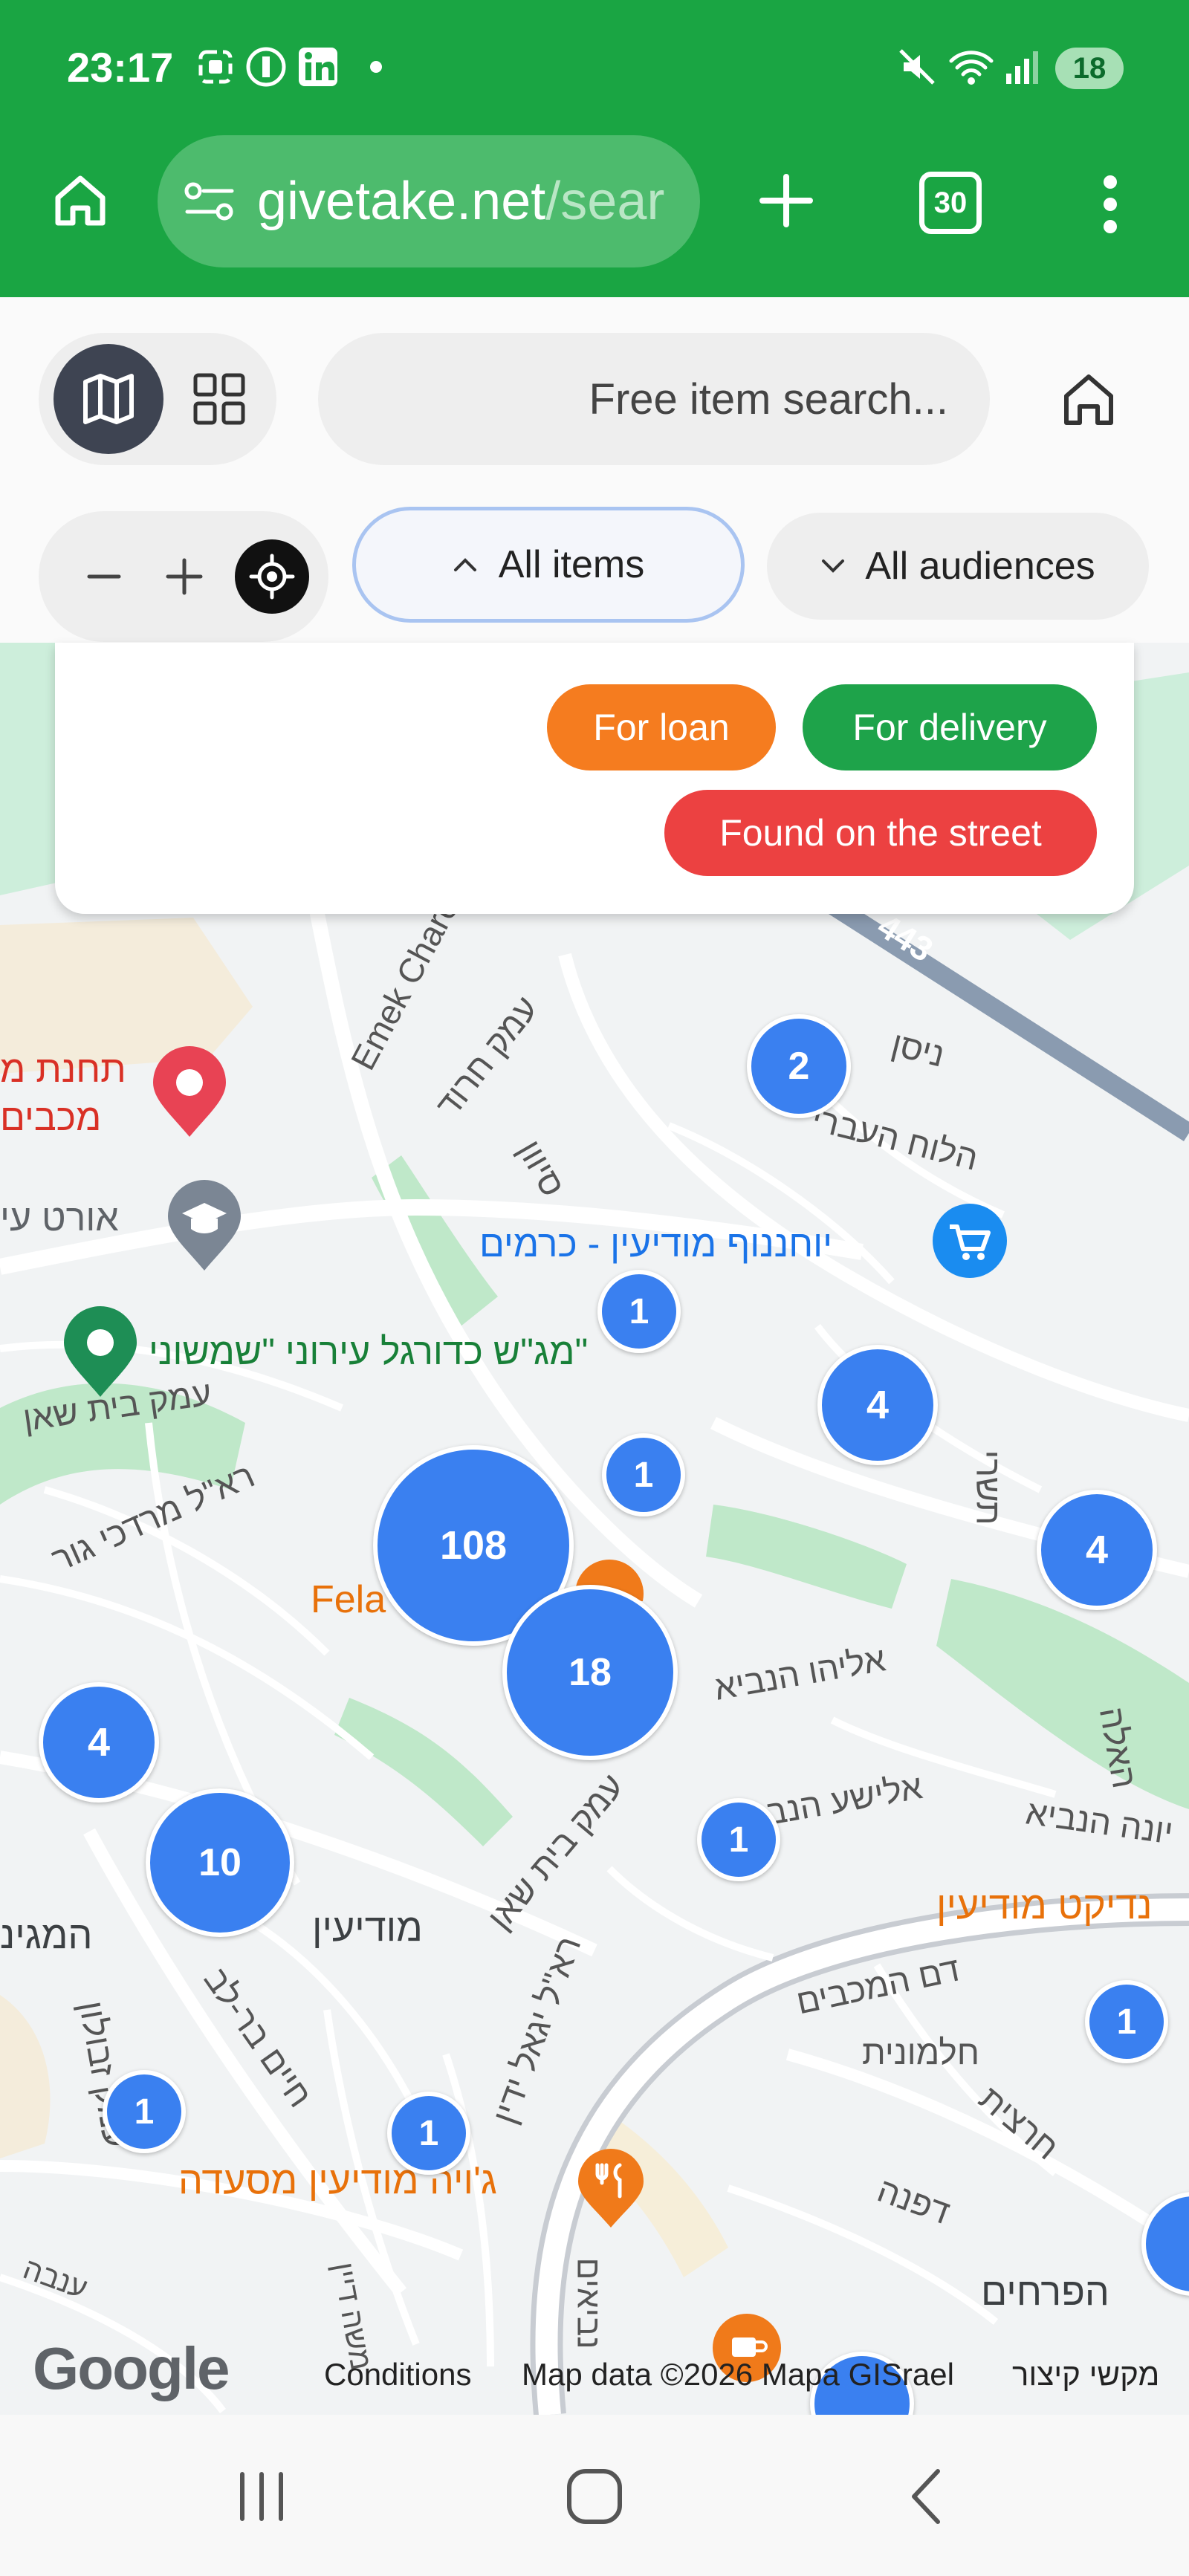  I want to click on chevron-down-icon, so click(834, 566).